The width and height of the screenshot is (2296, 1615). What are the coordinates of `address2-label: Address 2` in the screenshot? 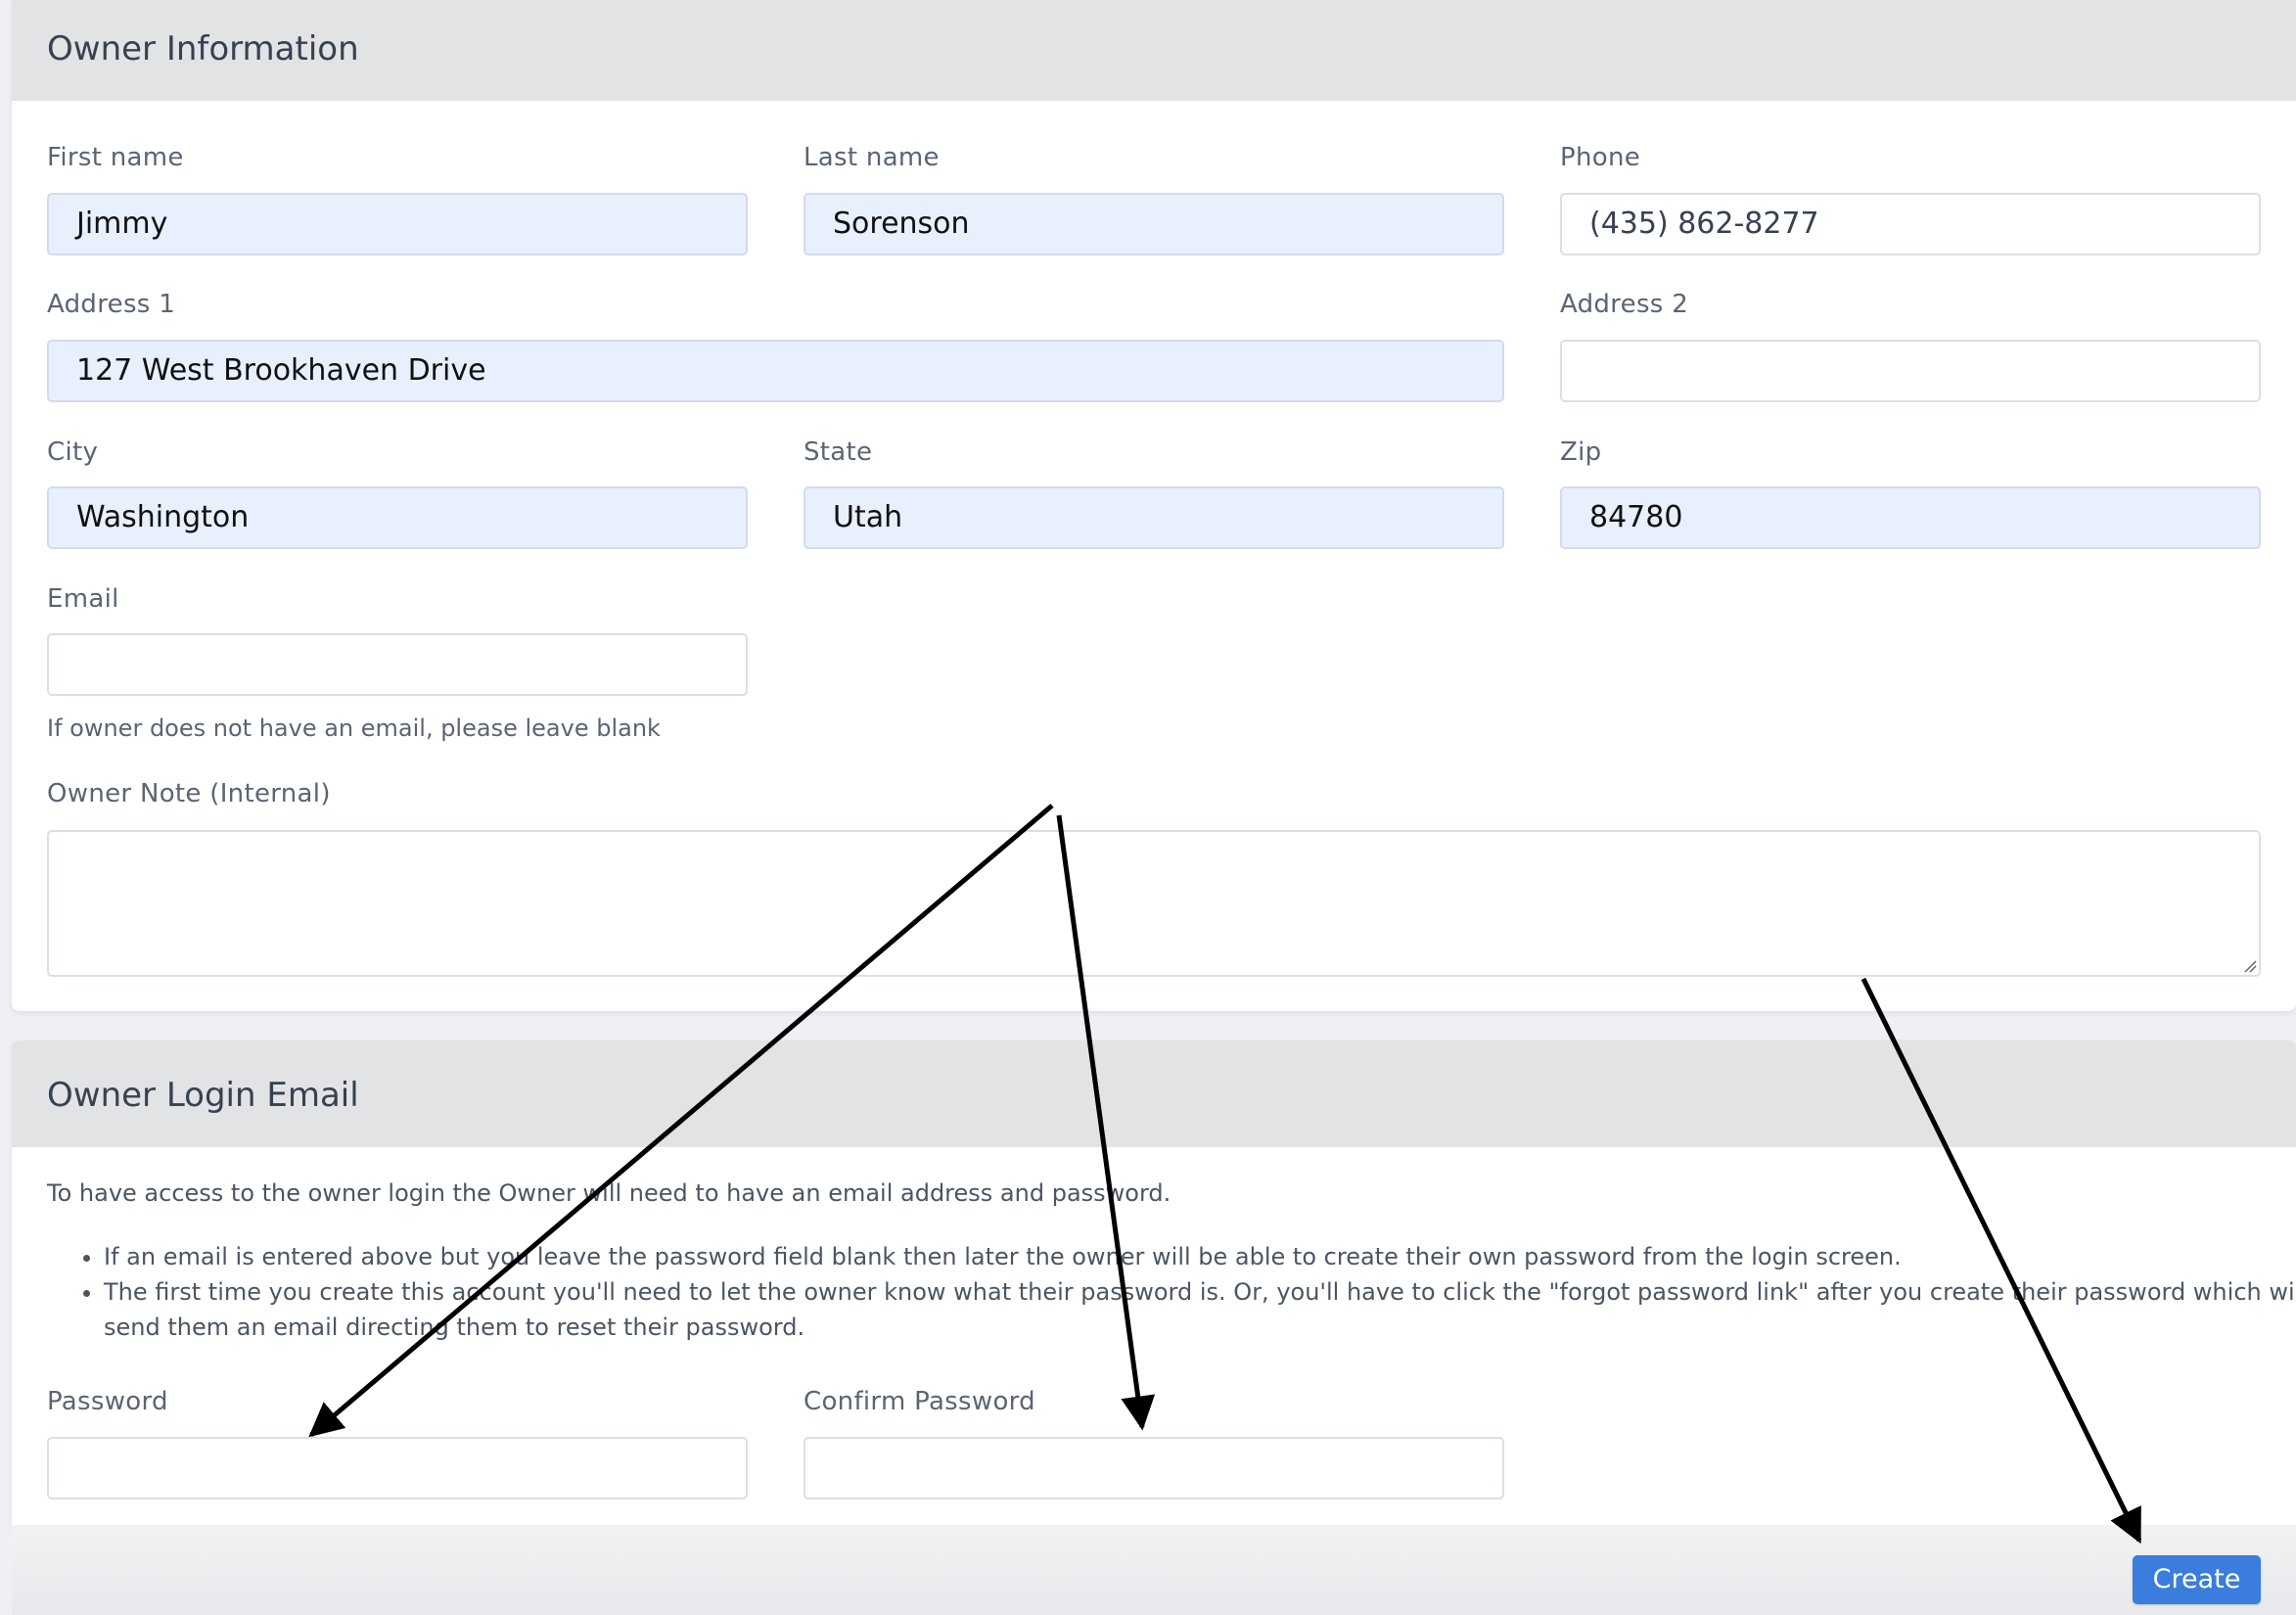 It's located at (1624, 304).